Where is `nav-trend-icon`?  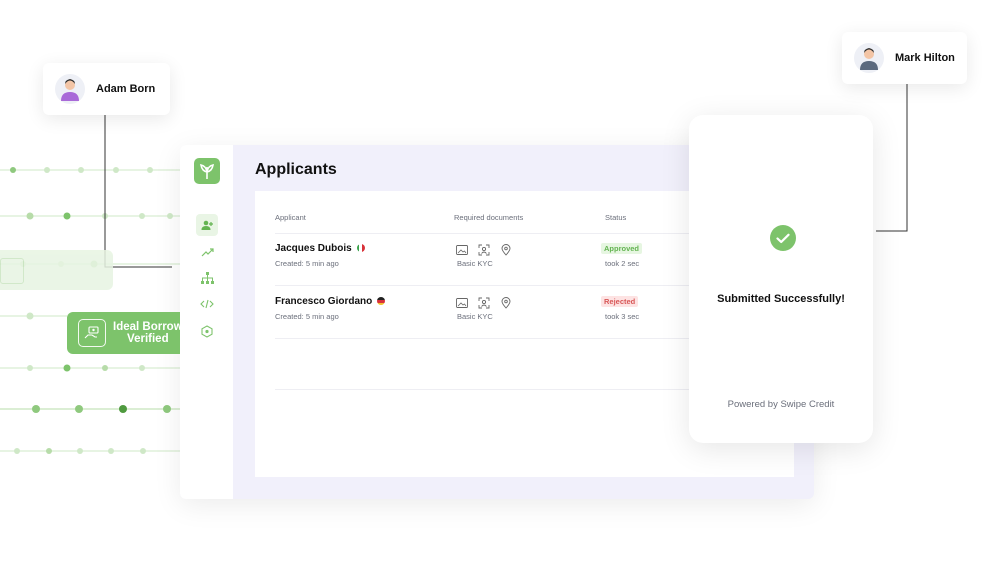 nav-trend-icon is located at coordinates (207, 252).